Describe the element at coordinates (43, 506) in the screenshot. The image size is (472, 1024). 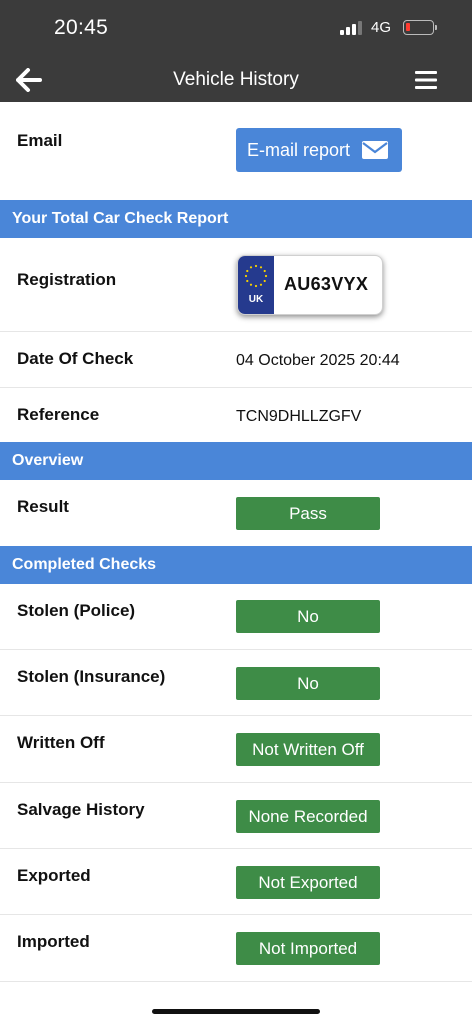
I see `result-label: Result` at that location.